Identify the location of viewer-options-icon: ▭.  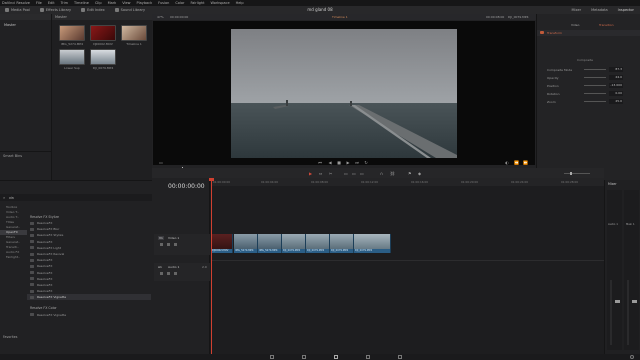
(161, 163).